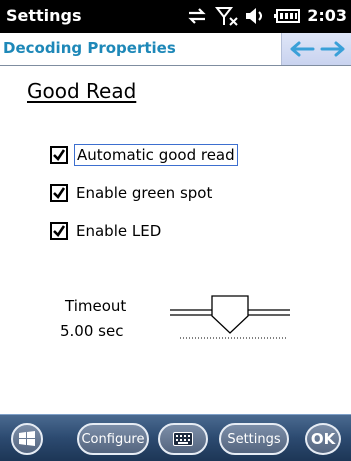 This screenshot has height=461, width=351. I want to click on back-arrow-icon, so click(302, 49).